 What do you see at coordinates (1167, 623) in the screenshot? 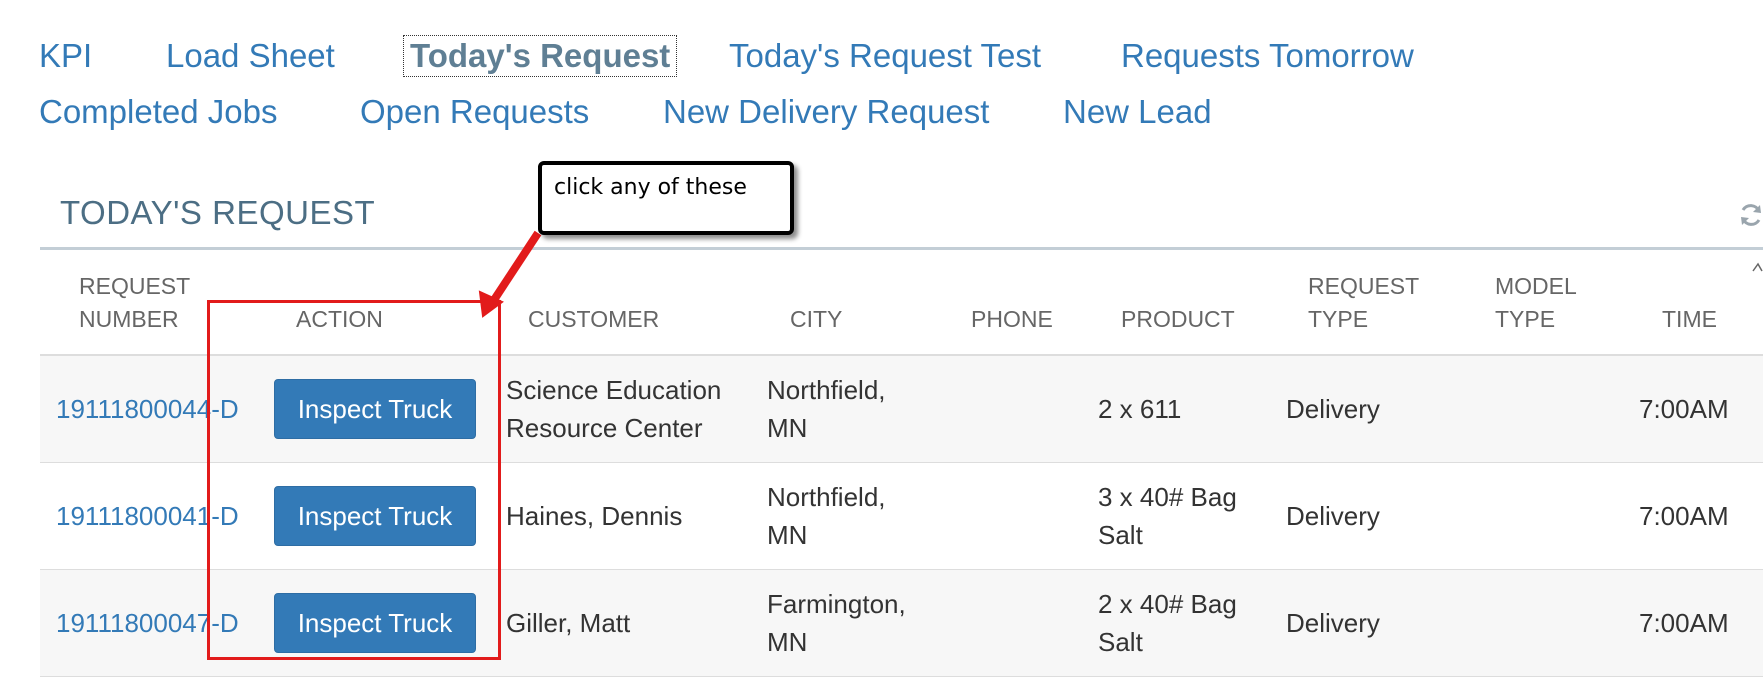
I see `product-cell: 2 x 40# Bag Salt` at bounding box center [1167, 623].